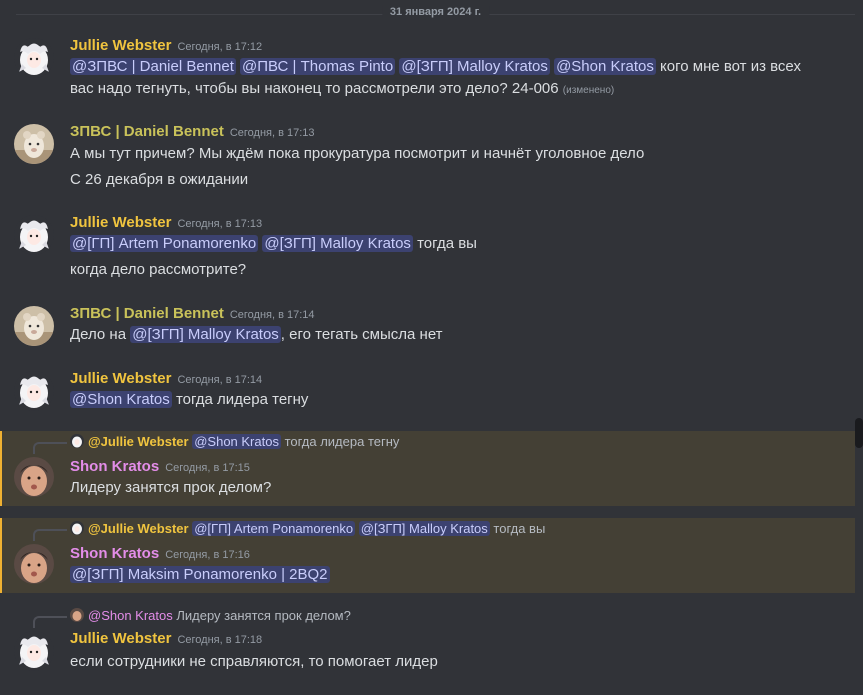  I want to click on timestamp: Сегодня, в 17:12, so click(220, 47).